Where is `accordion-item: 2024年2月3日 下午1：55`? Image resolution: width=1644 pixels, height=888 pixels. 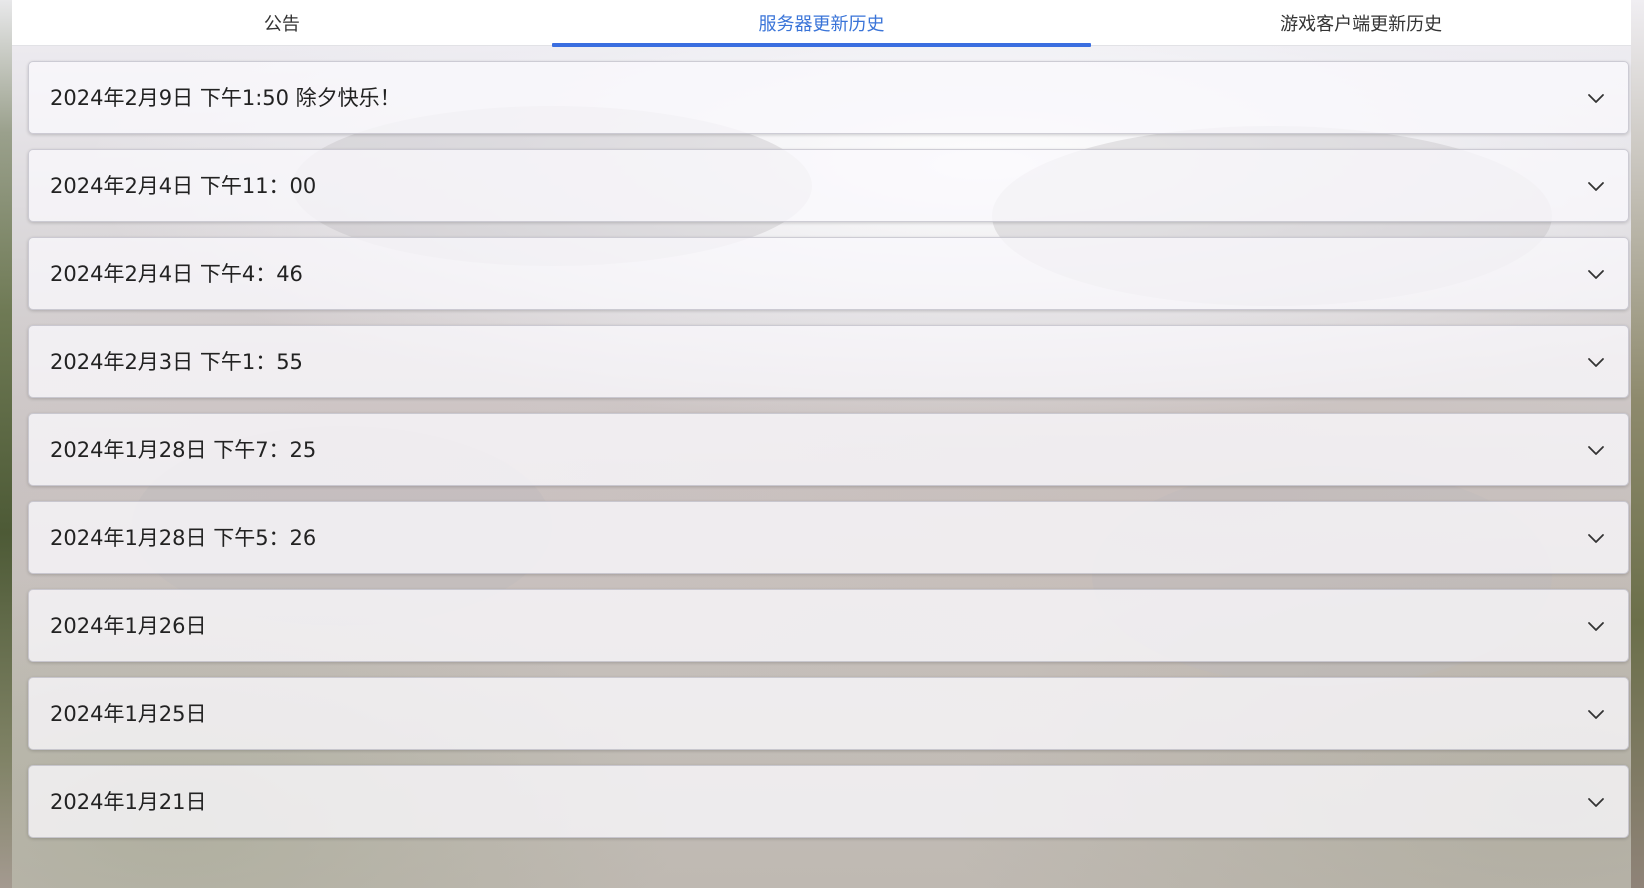
accordion-item: 2024年2月3日 下午1：55 is located at coordinates (828, 361).